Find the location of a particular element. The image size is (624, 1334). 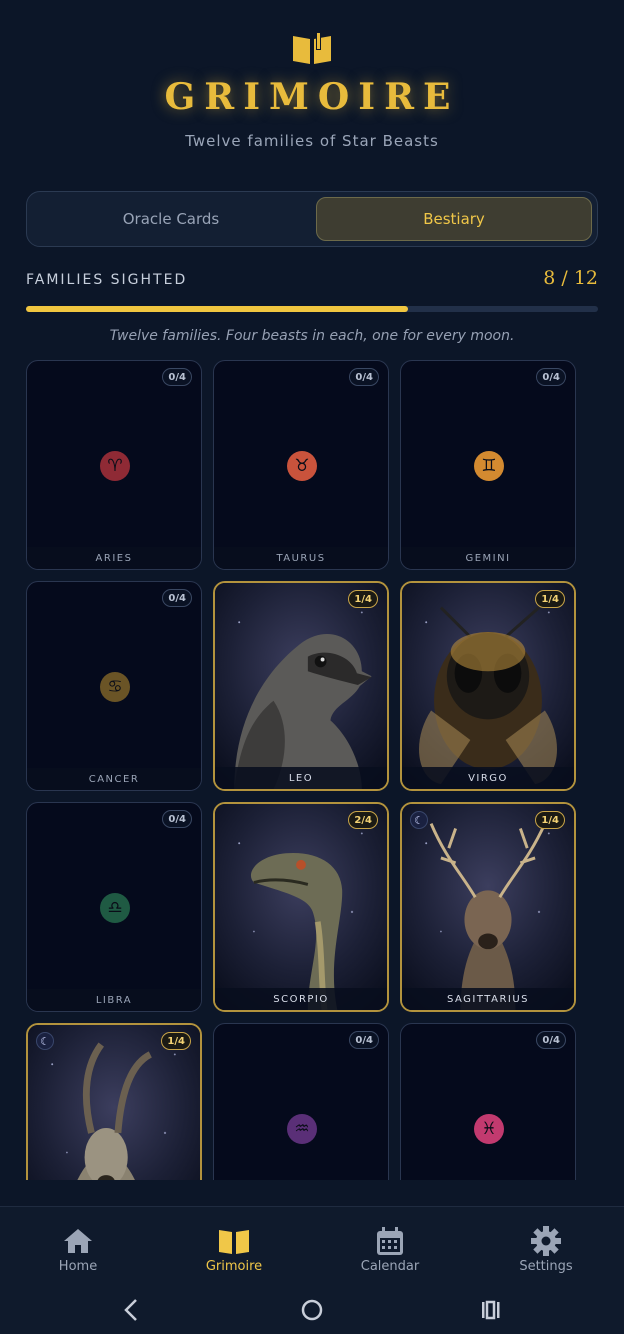

bottom-nav: Home Grimoire Calendar Settings is located at coordinates (312, 1245).